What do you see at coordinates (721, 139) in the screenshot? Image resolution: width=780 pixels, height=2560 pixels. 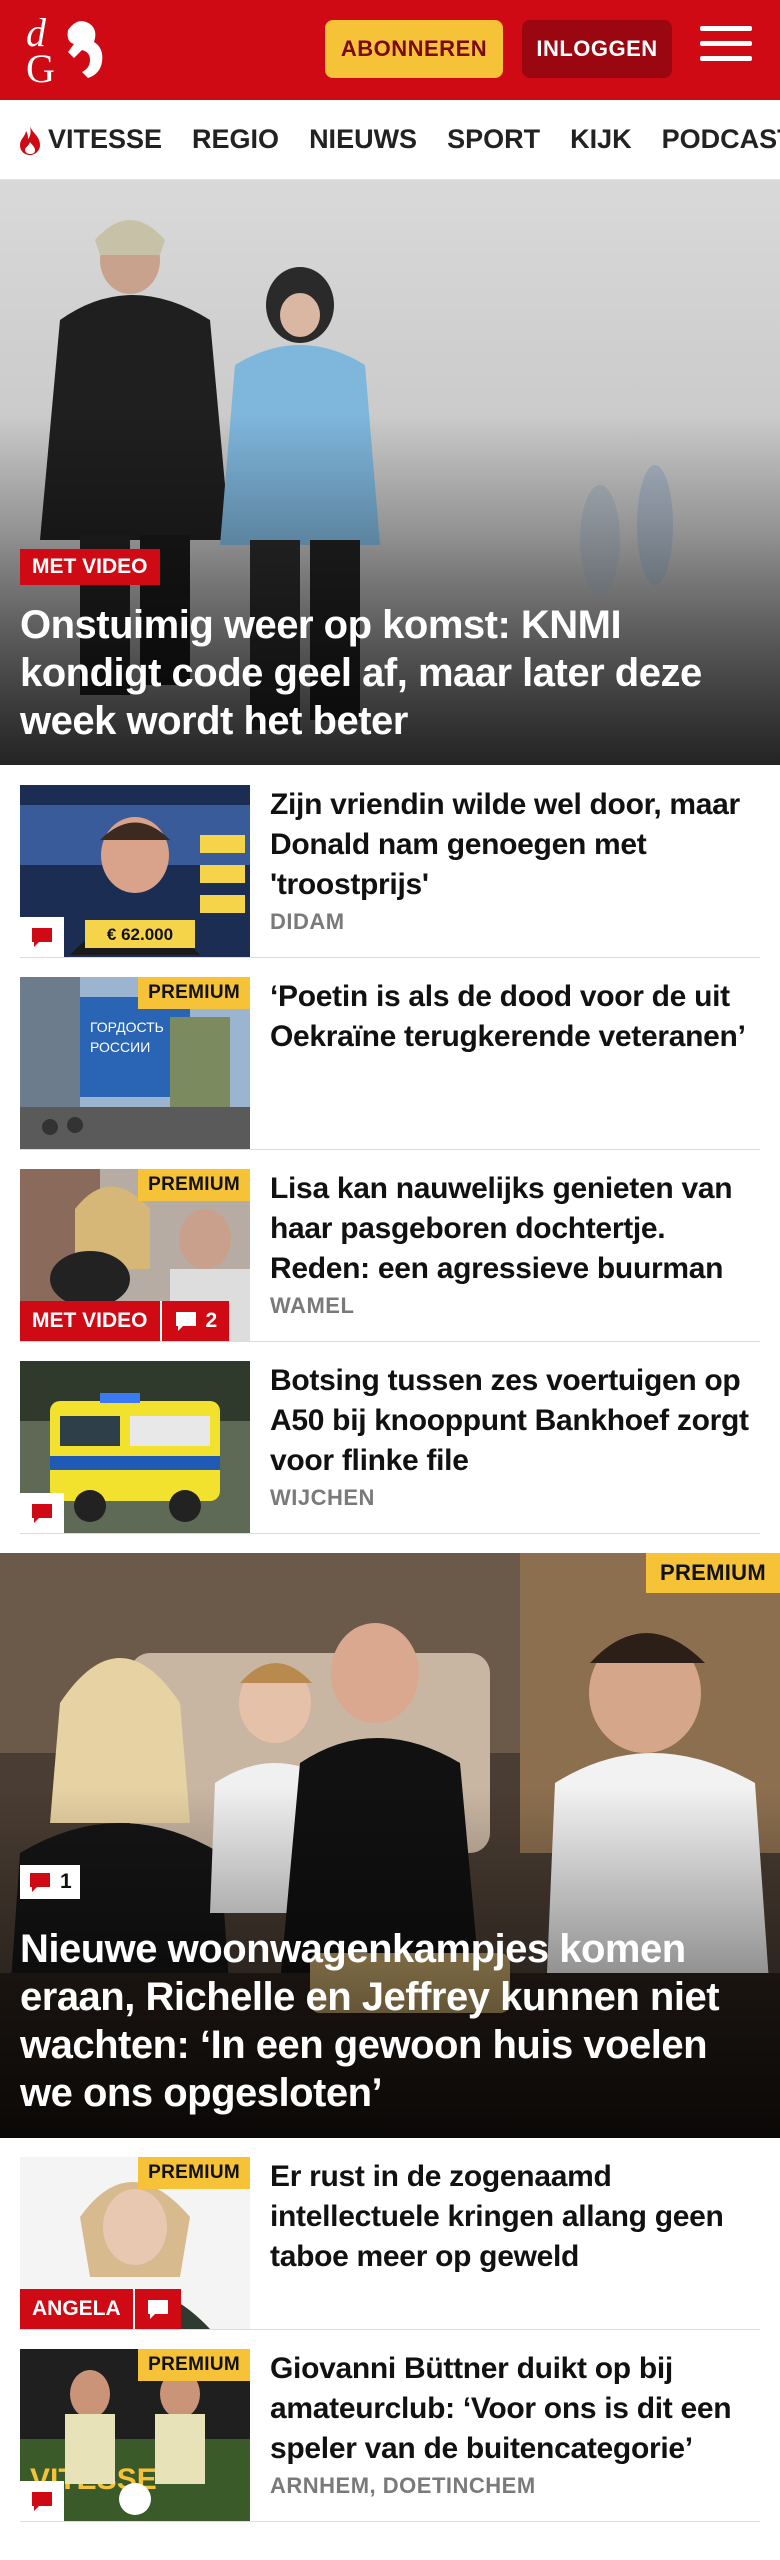 I see `nav-item-podcast: PODCAST` at bounding box center [721, 139].